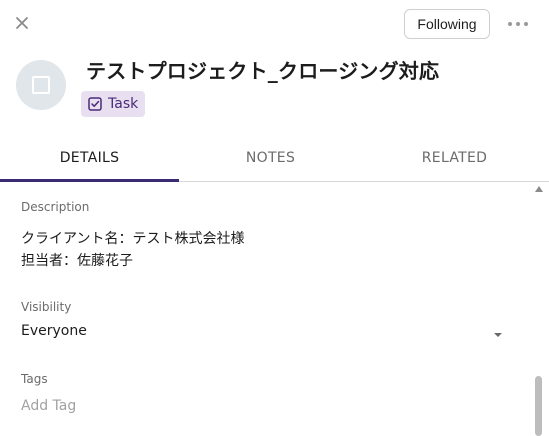 The image size is (549, 436). I want to click on visibility-select: Everyone, so click(261, 331).